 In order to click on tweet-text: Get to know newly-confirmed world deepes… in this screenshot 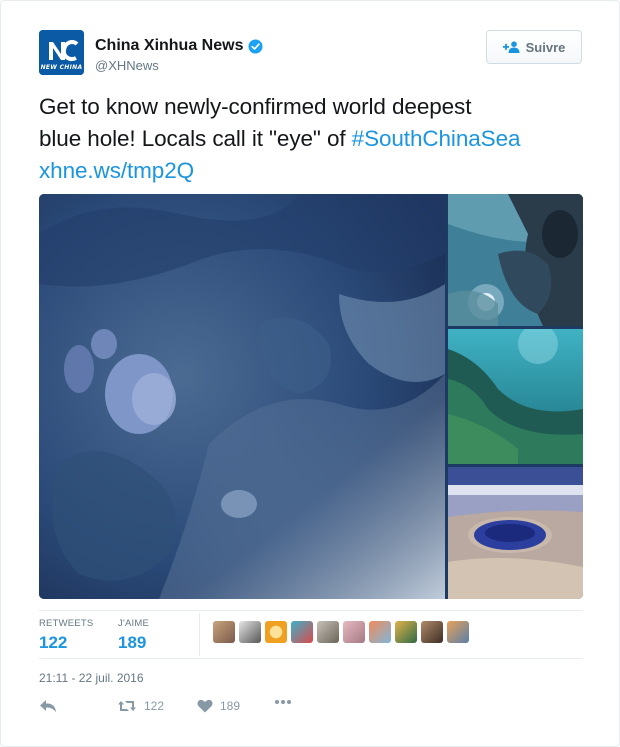, I will do `click(319, 139)`.